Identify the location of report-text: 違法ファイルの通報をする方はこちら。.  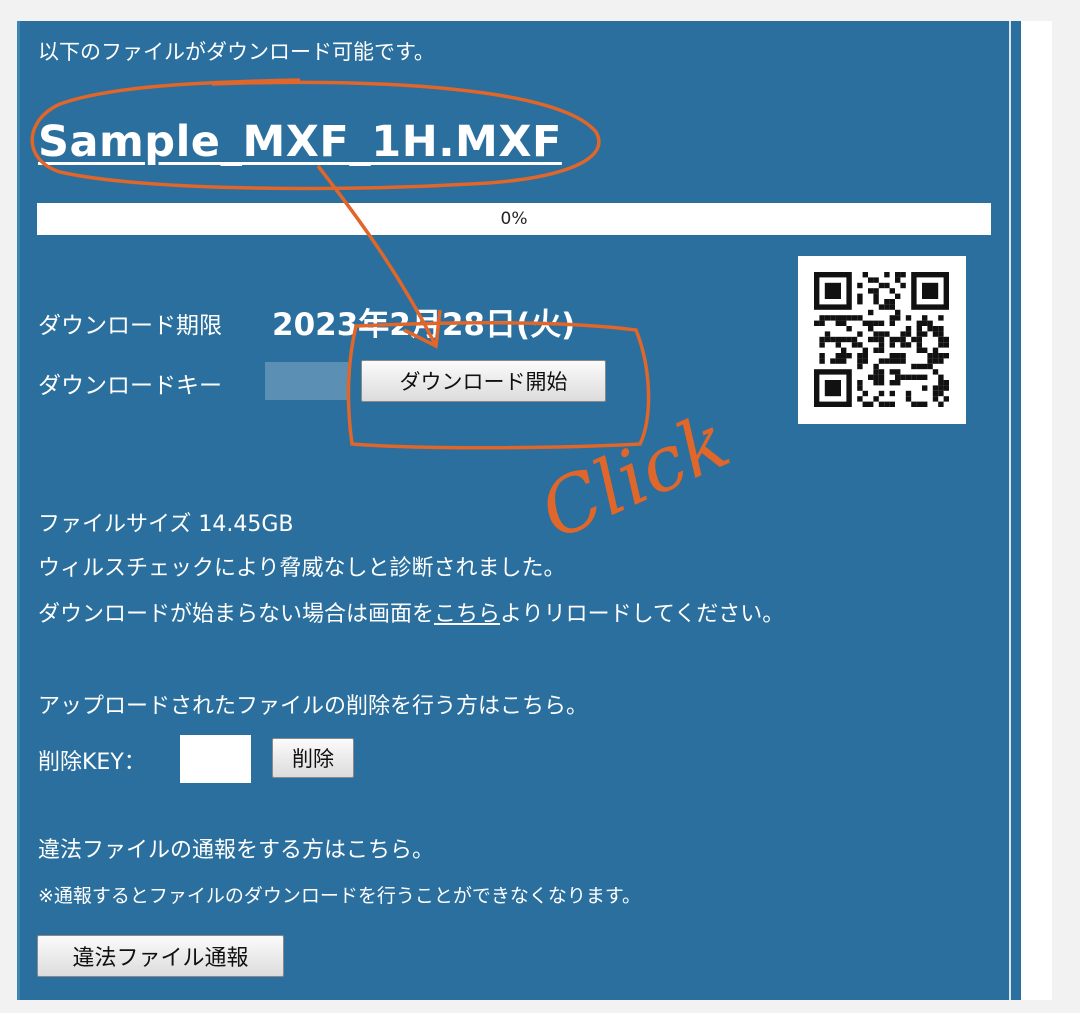
(236, 850).